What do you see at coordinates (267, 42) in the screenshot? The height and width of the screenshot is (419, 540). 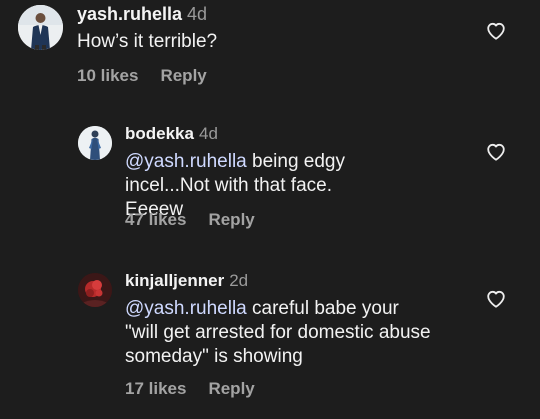 I see `comment-text: How’s it terrible?` at bounding box center [267, 42].